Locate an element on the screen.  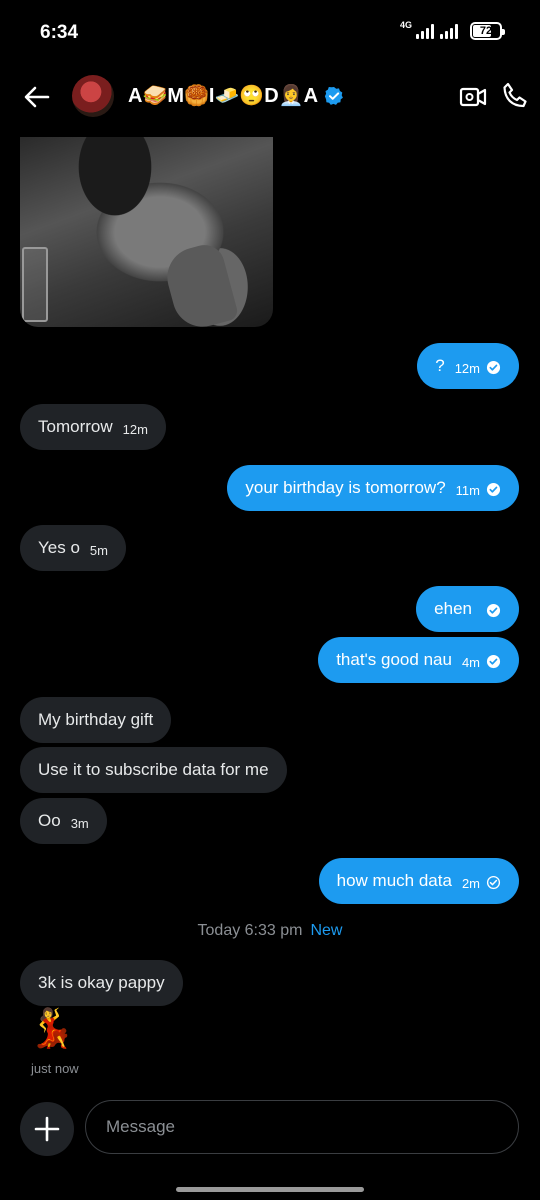
message-time: 2m is located at coordinates (470, 883).